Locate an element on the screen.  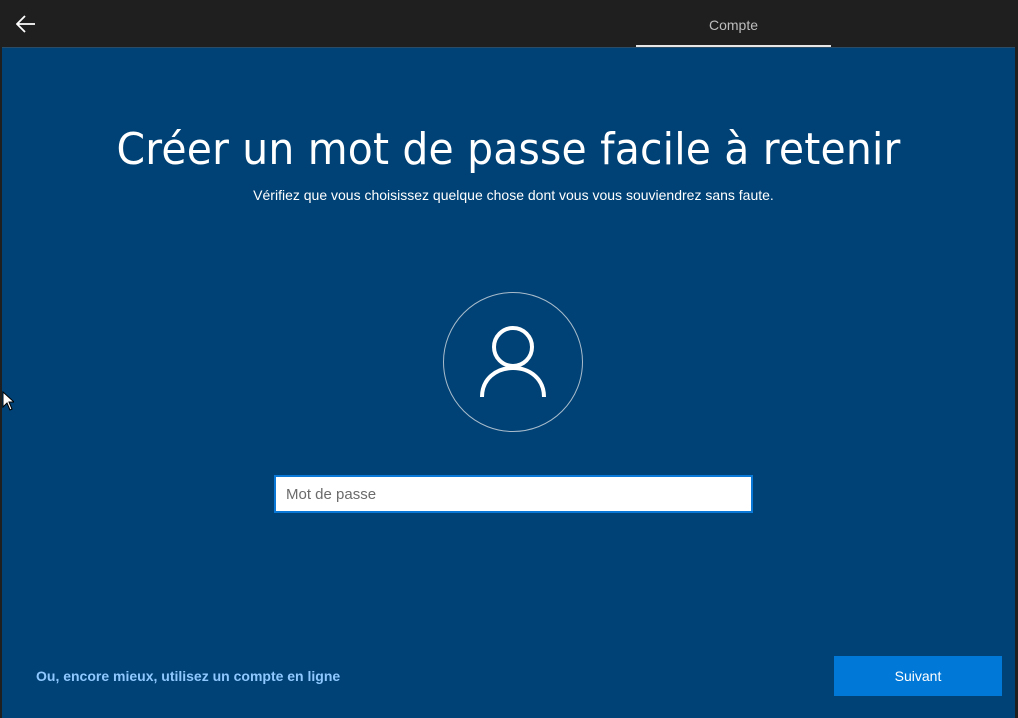
page-title: Créer un mot de passe facile à retenir is located at coordinates (508, 149).